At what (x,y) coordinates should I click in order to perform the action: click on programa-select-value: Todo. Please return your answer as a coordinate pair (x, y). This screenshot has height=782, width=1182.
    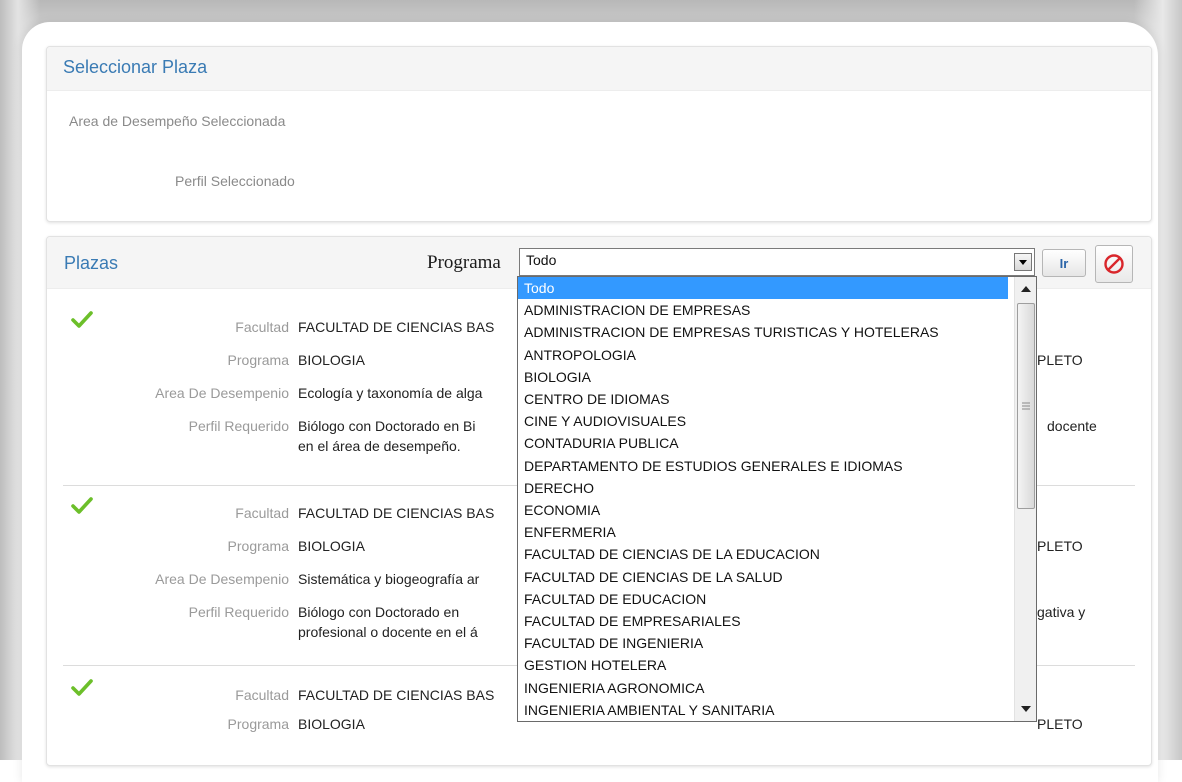
    Looking at the image, I should click on (541, 260).